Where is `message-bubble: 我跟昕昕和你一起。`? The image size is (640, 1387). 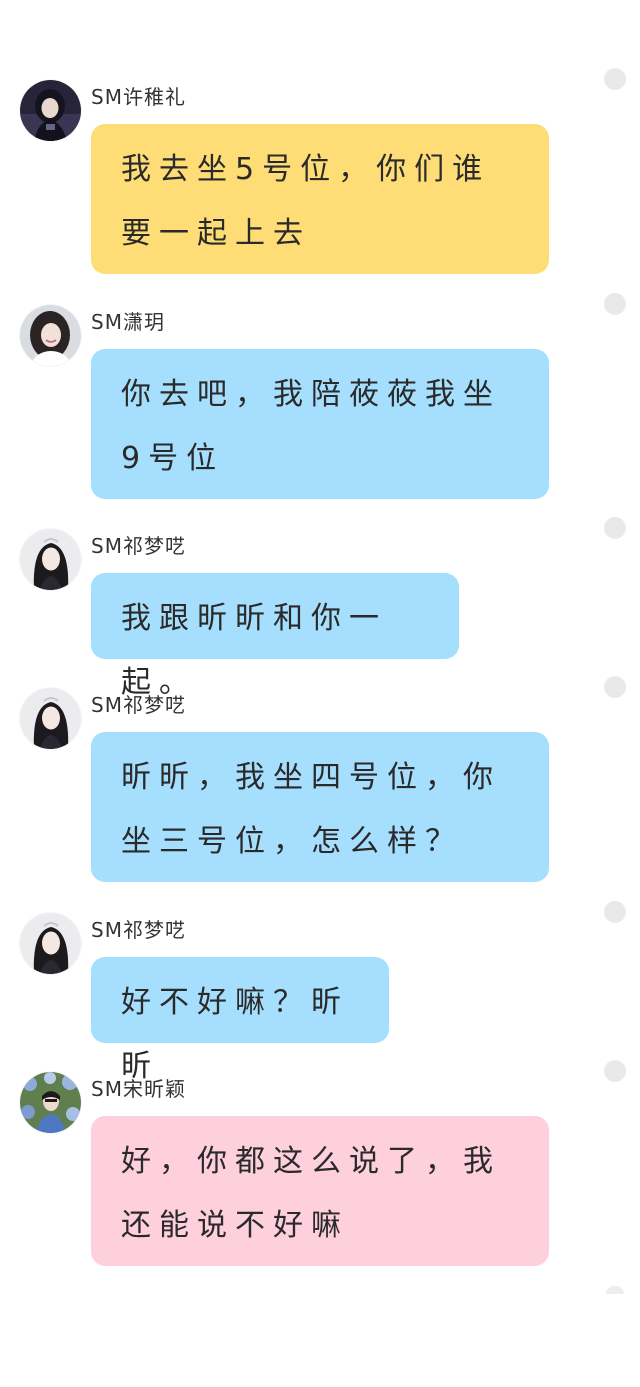
message-bubble: 我跟昕昕和你一起。 is located at coordinates (275, 636).